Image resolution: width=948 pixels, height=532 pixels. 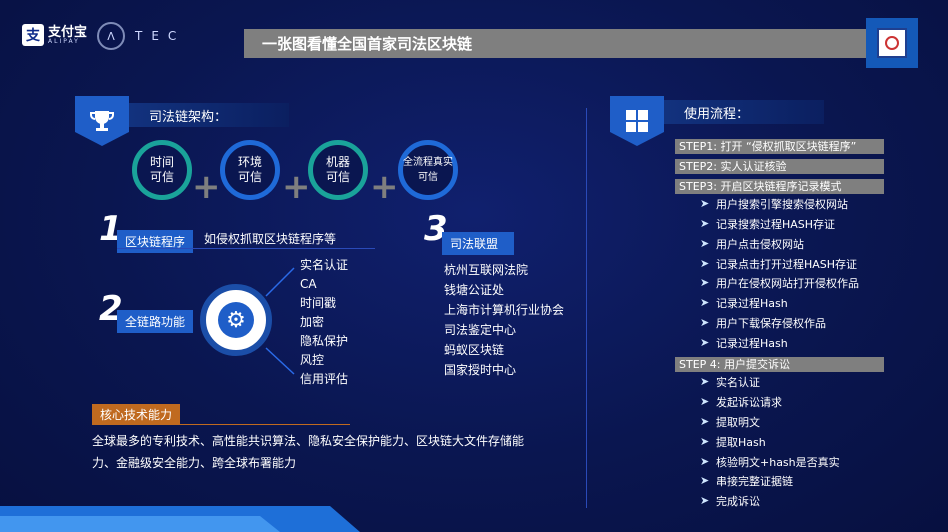 I want to click on alliance-member: 司法鉴定中心, so click(x=480, y=330).